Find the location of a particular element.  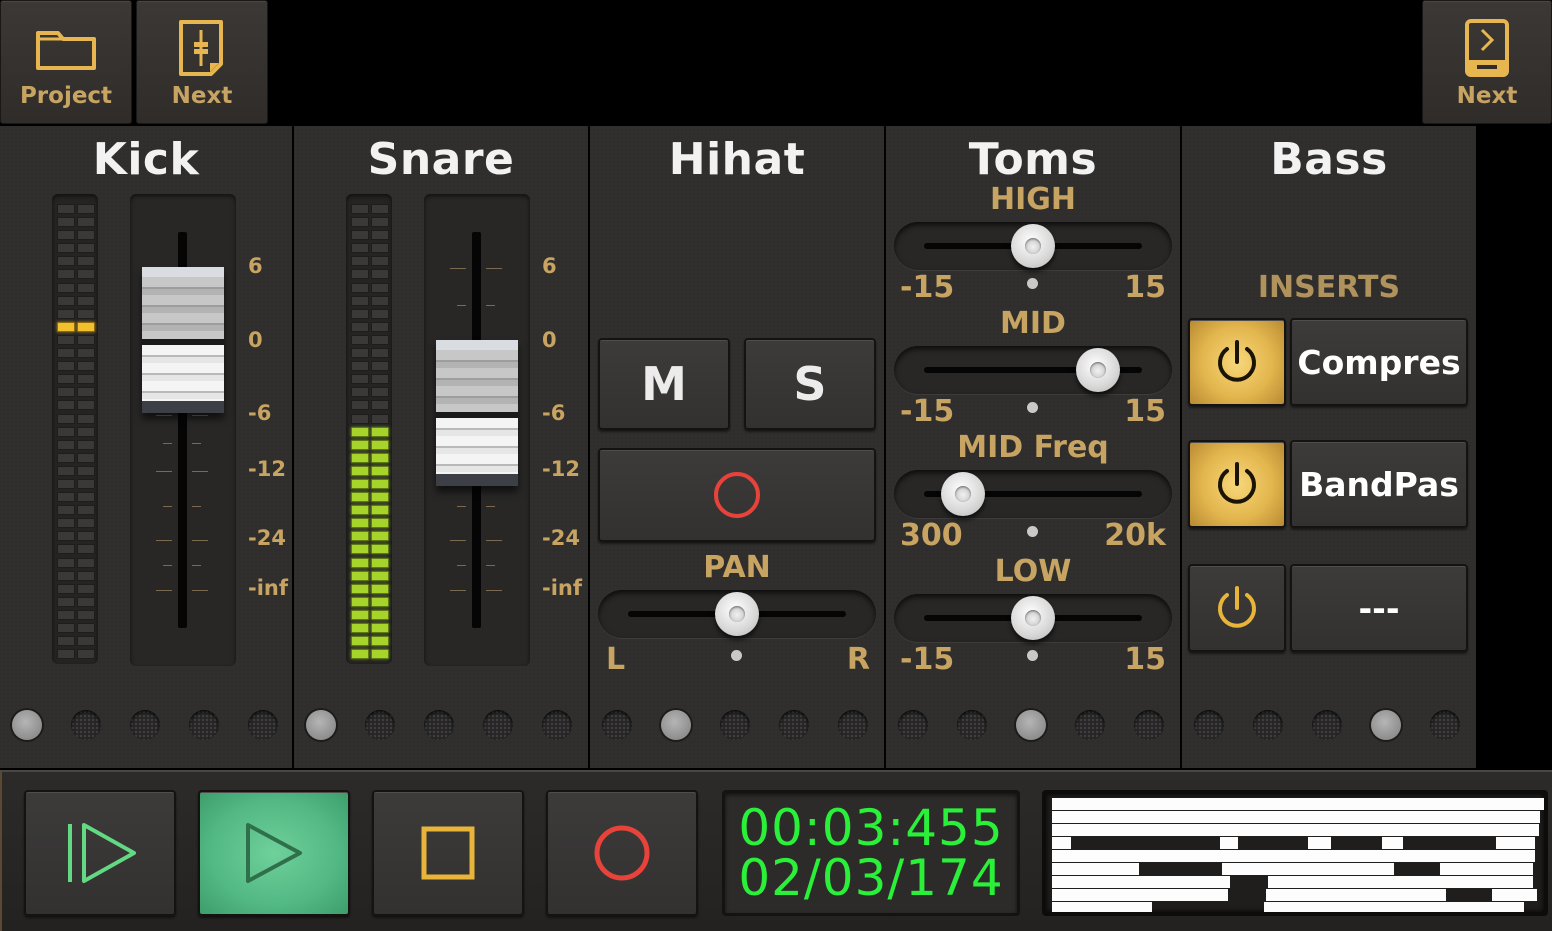

play-button is located at coordinates (274, 853).